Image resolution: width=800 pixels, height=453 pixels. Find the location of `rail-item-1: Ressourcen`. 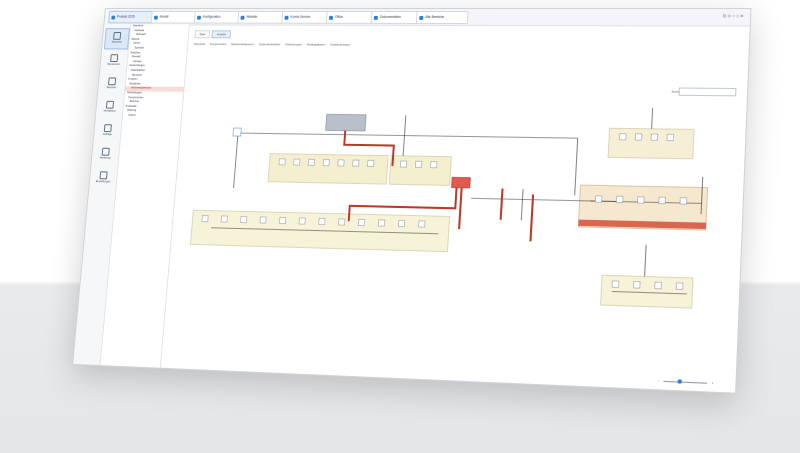

rail-item-1: Ressourcen is located at coordinates (114, 61).